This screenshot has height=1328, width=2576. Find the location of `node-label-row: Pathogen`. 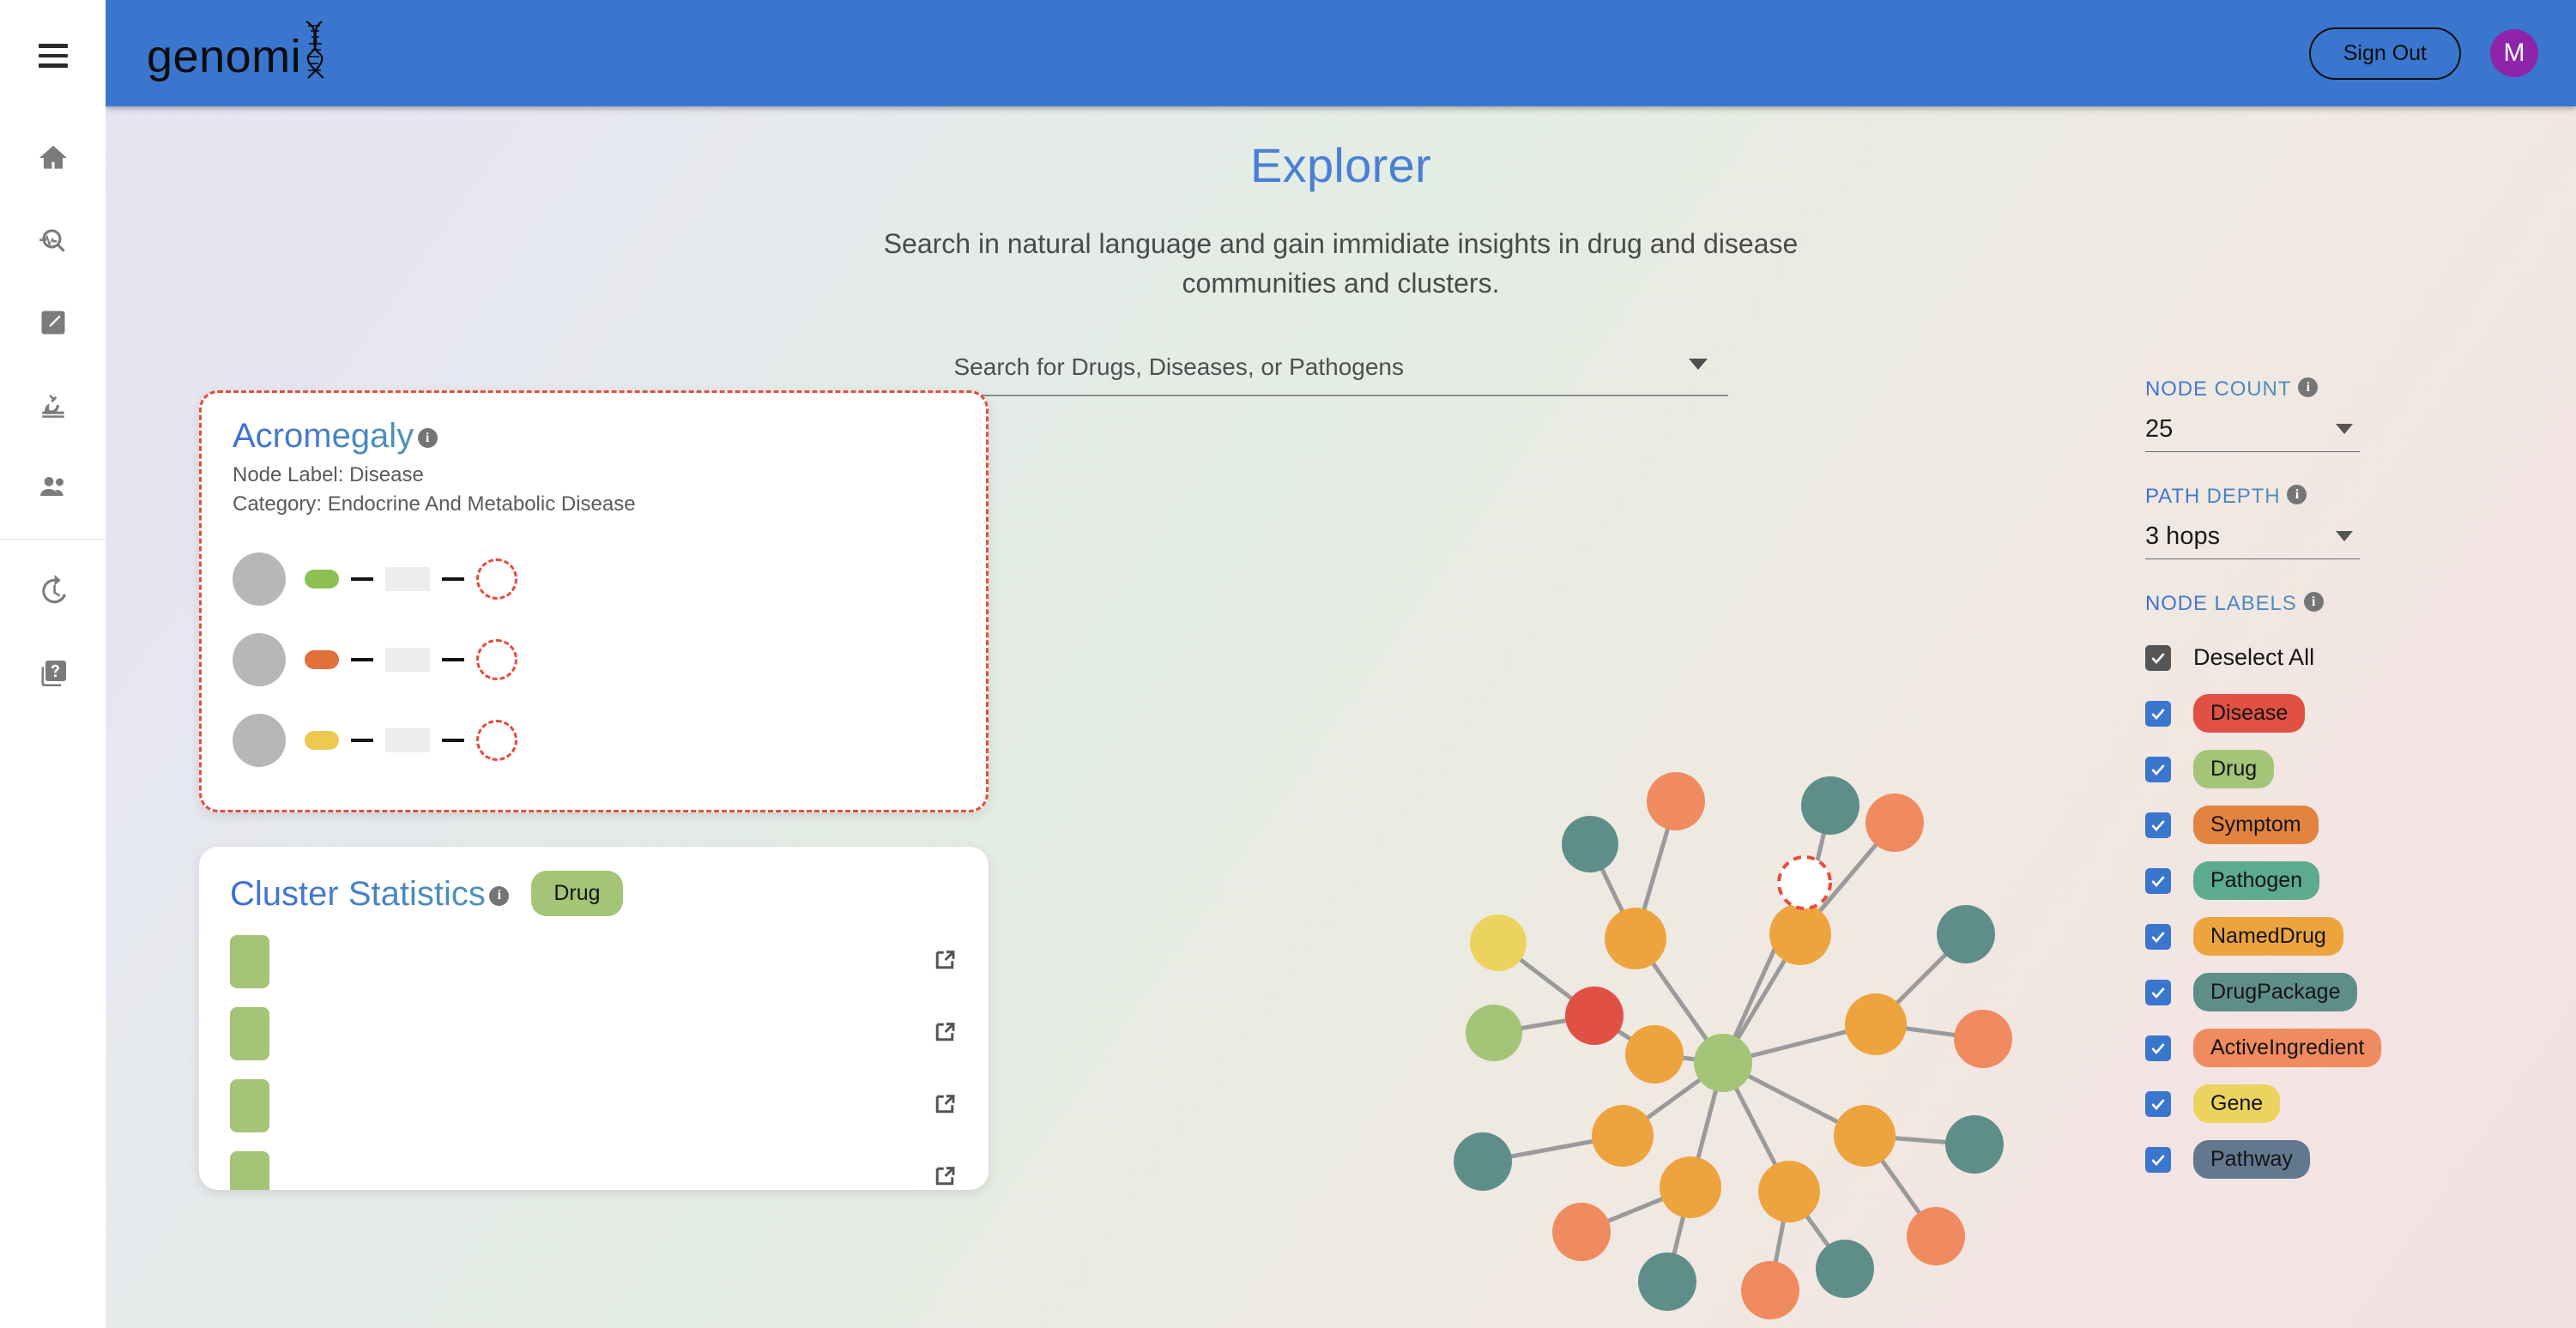

node-label-row: Pathogen is located at coordinates (2308, 881).